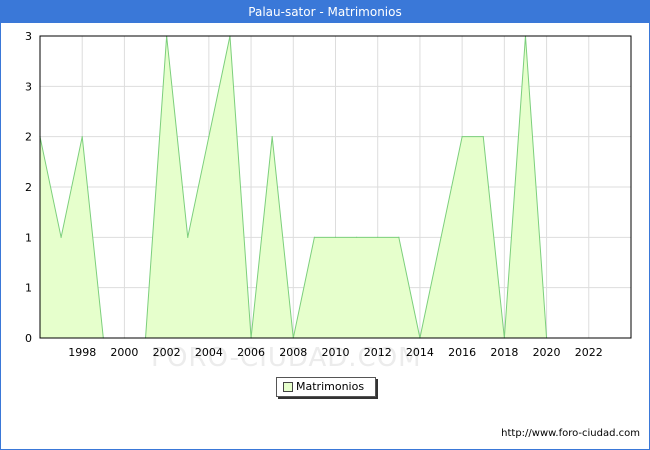  I want to click on y-tick-label: 0, so click(28, 338).